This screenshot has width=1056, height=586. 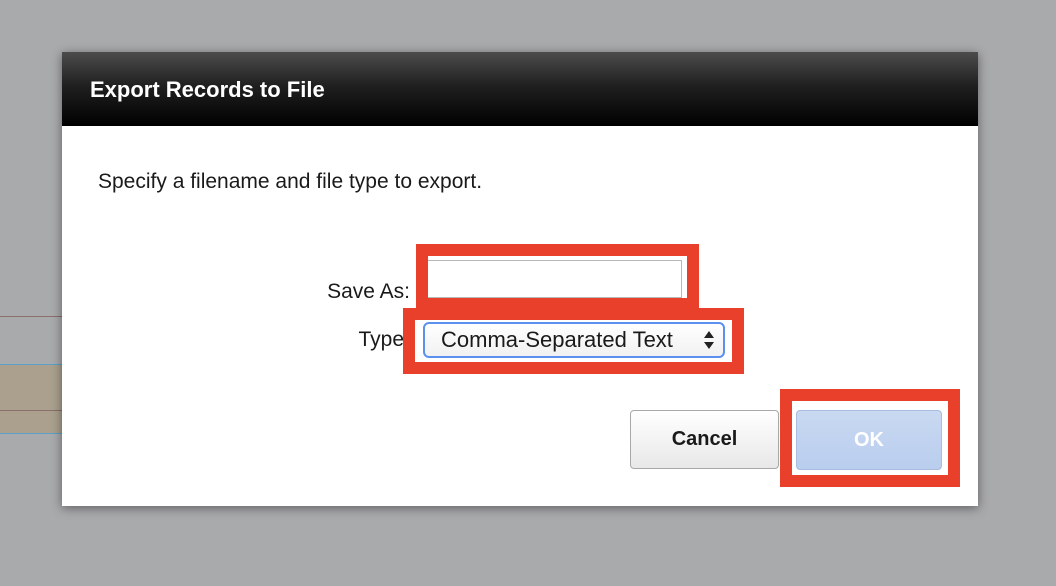 I want to click on type-highlight-box, so click(x=573, y=341).